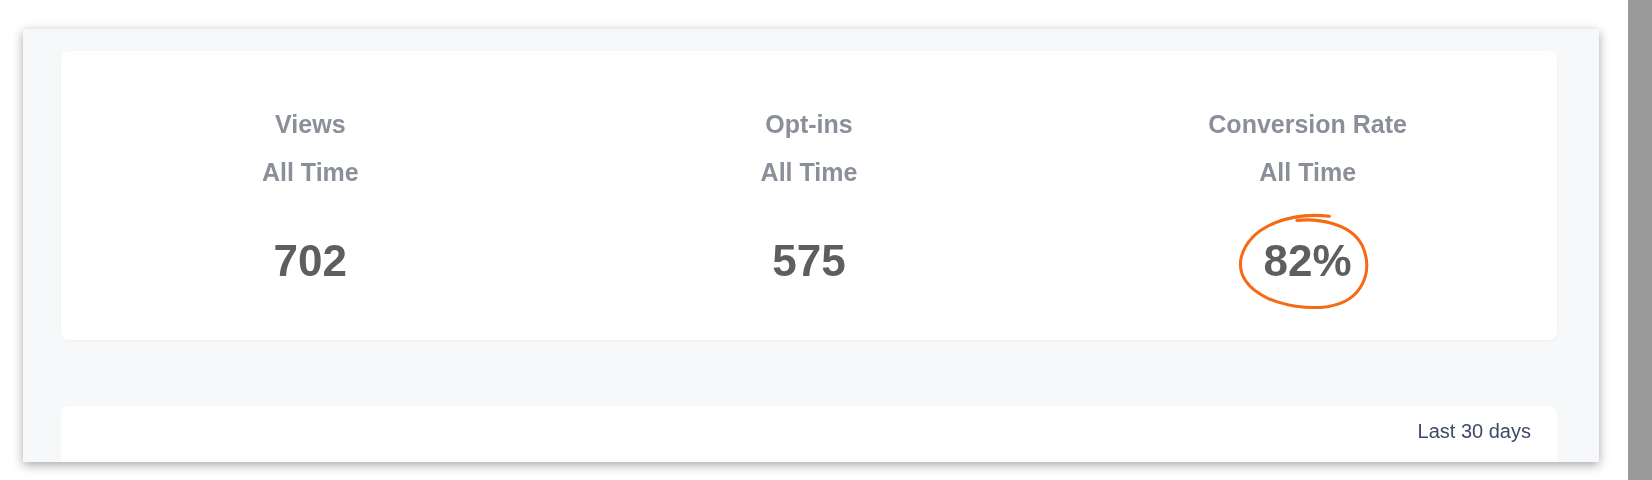 The width and height of the screenshot is (1652, 480). What do you see at coordinates (809, 261) in the screenshot?
I see `stat-value: 575` at bounding box center [809, 261].